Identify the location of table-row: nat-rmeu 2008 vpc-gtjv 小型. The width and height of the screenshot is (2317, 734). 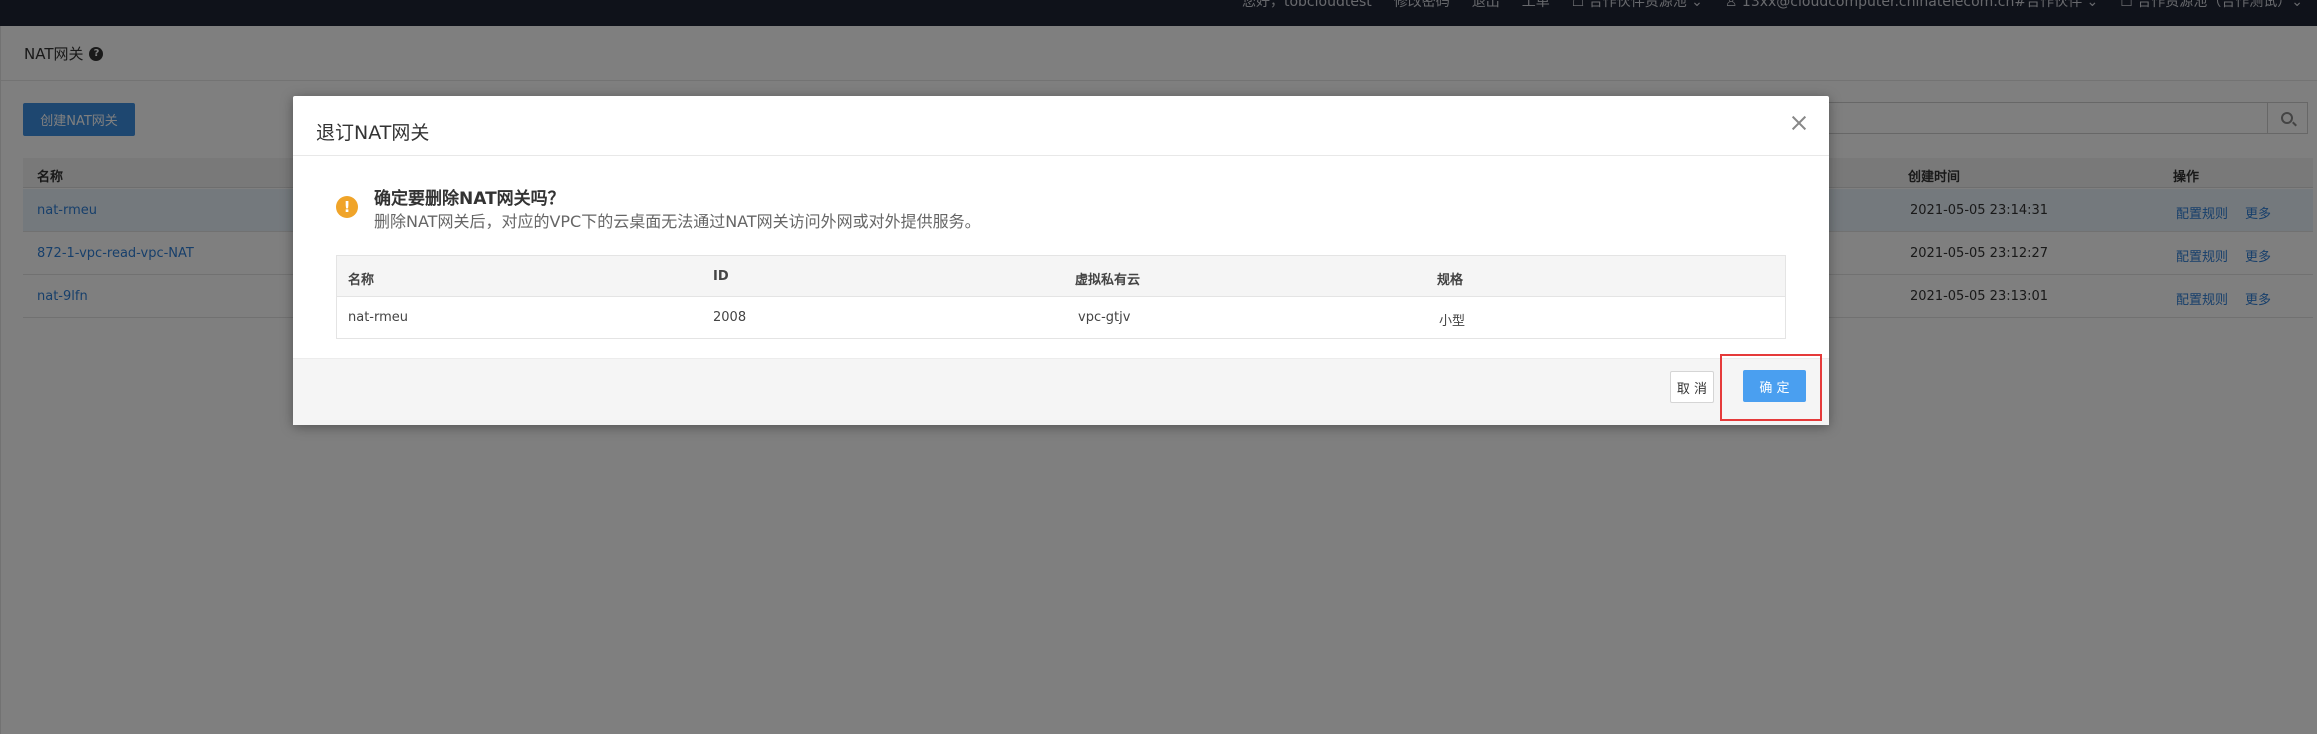
(1061, 317).